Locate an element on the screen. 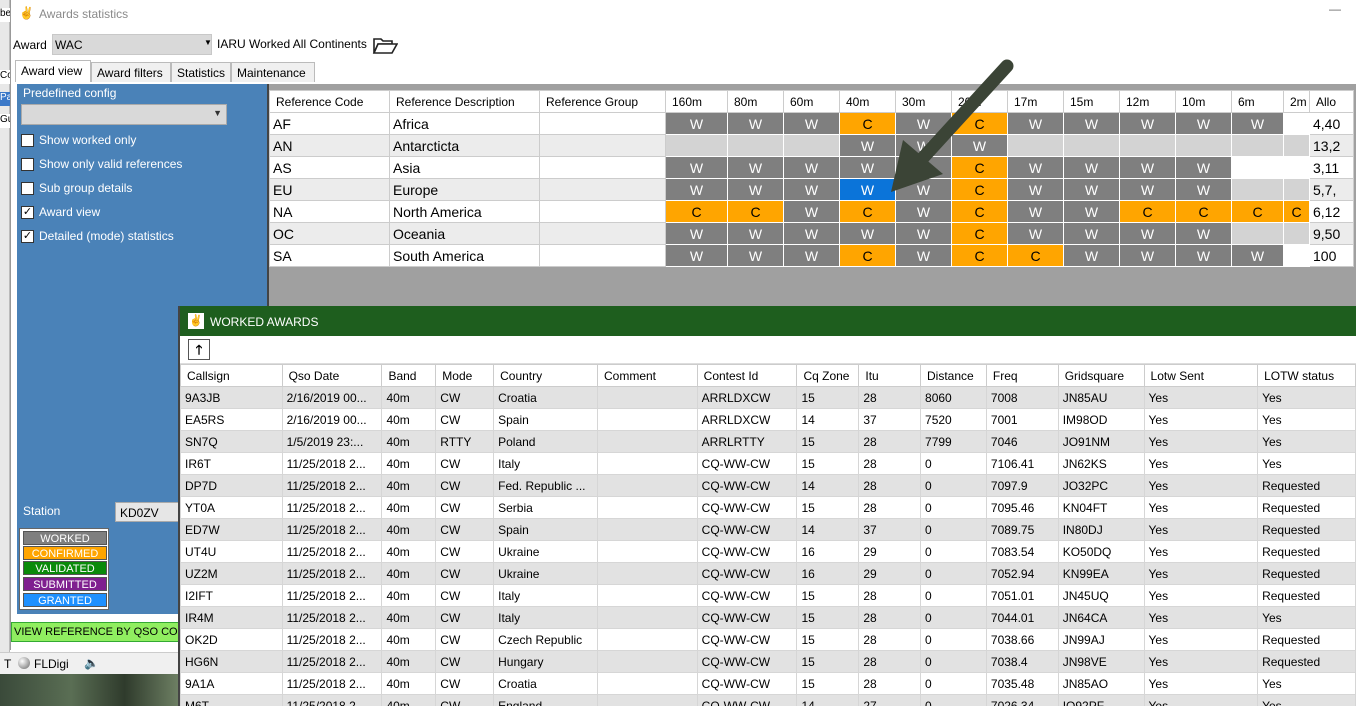  column-header: 160m is located at coordinates (696, 101).